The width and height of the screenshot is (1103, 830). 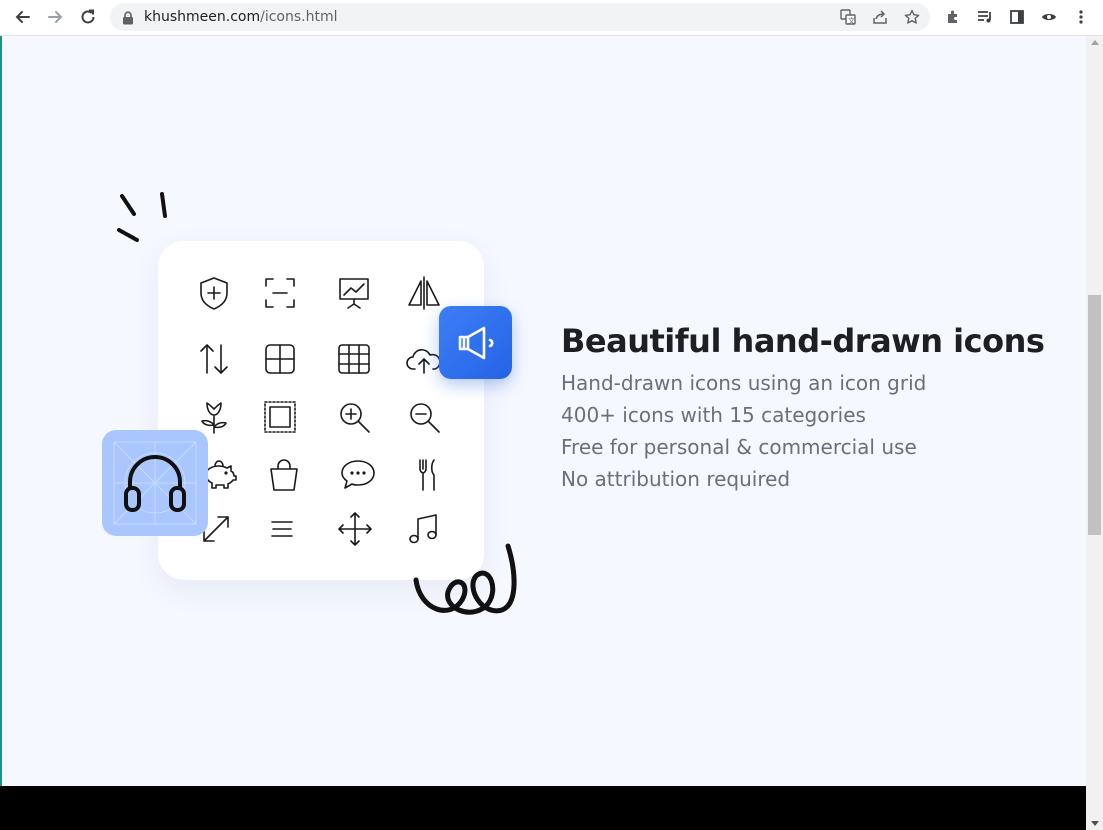 I want to click on scroll-up-icon, so click(x=1095, y=42).